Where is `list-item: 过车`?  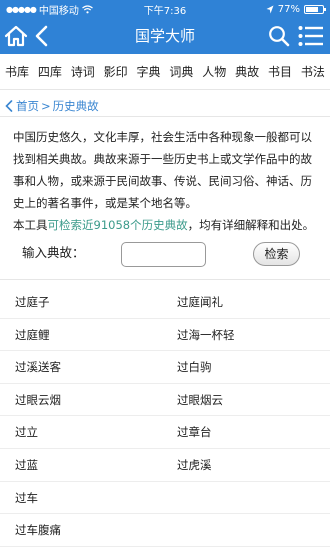
list-item: 过车 is located at coordinates (26, 498).